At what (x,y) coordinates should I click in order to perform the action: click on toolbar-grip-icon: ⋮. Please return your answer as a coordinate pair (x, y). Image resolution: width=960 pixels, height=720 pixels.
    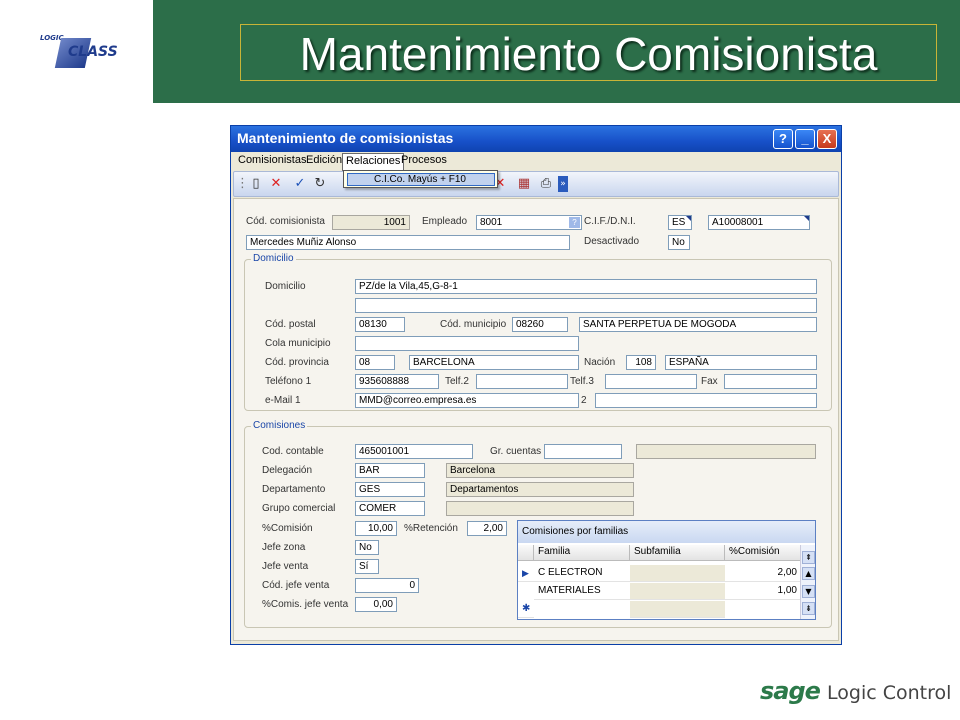
    Looking at the image, I should click on (242, 183).